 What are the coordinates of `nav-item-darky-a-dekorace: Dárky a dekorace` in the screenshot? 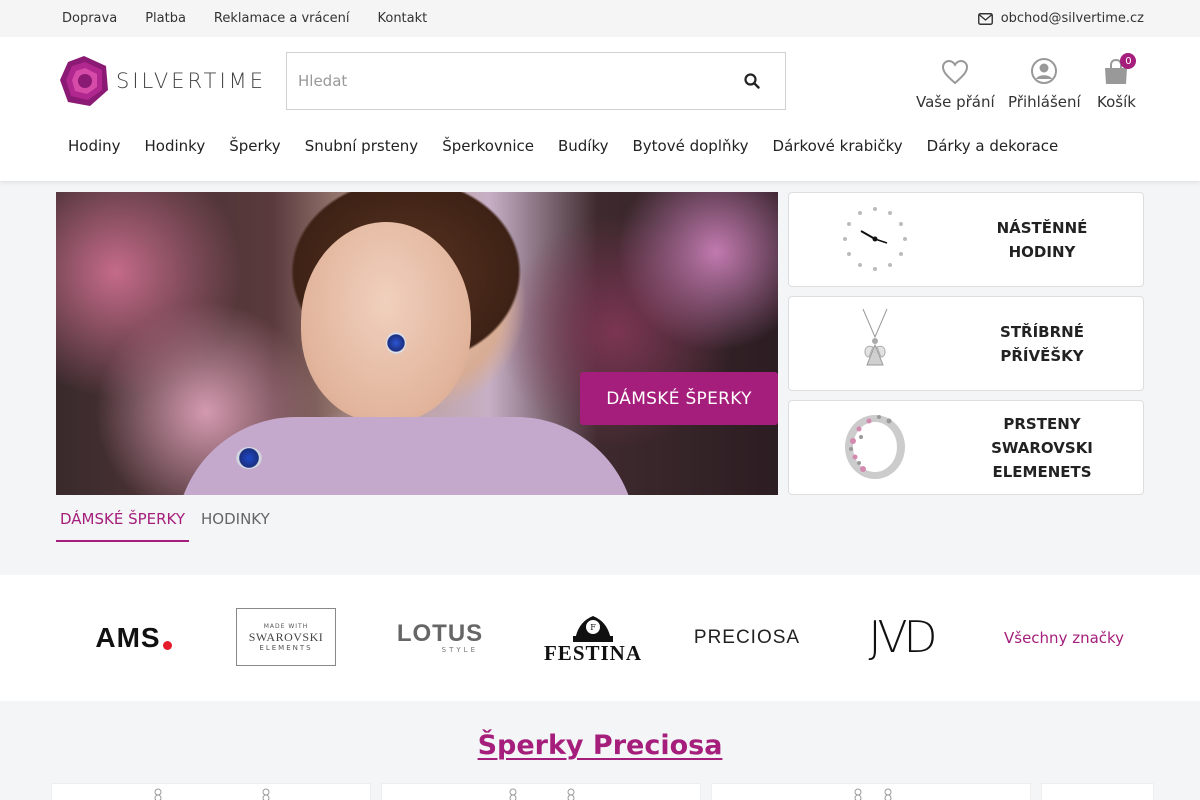 It's located at (993, 146).